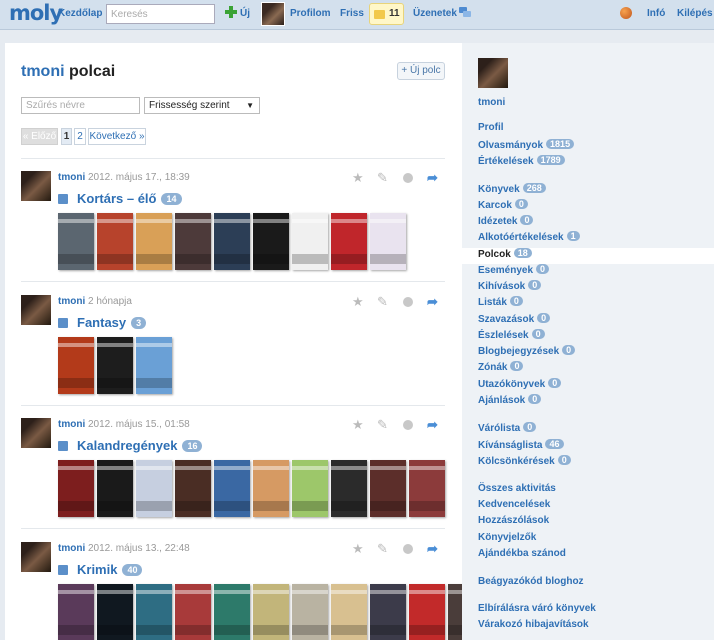  Describe the element at coordinates (505, 254) in the screenshot. I see `sidebar-item-7: Polcok 18` at that location.